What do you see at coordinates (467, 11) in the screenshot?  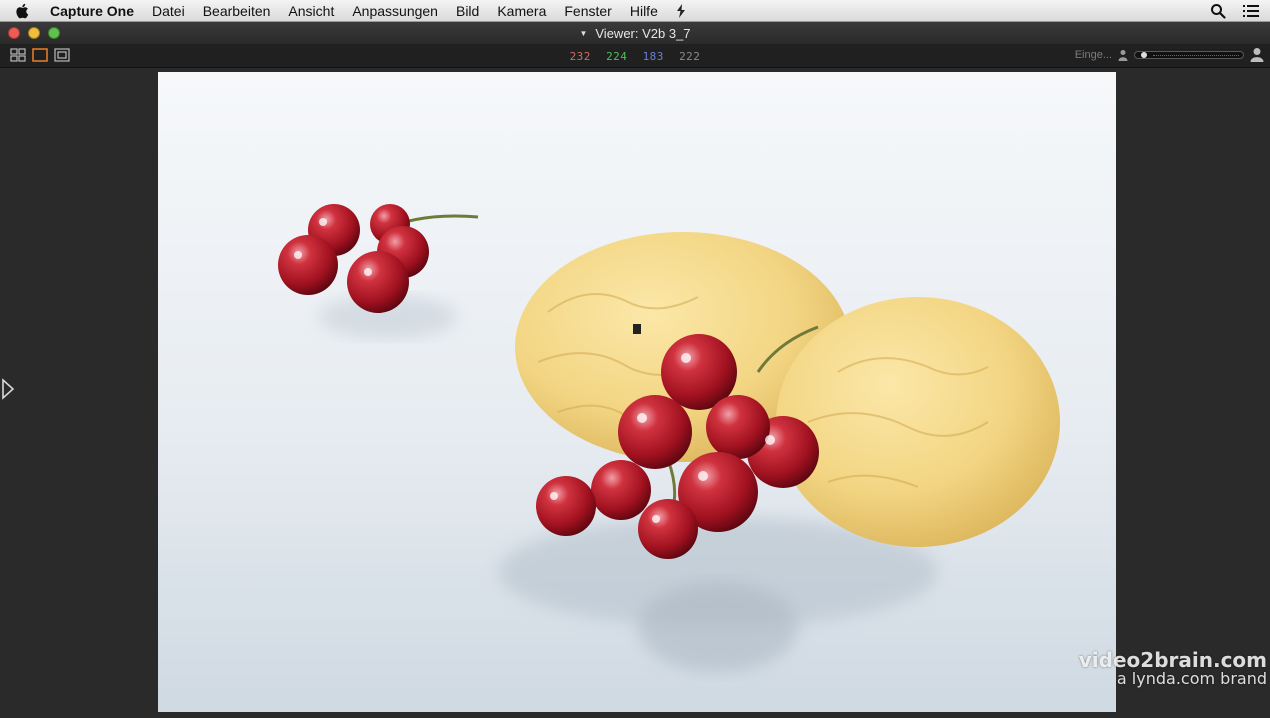 I see `menu-bild: Bild` at bounding box center [467, 11].